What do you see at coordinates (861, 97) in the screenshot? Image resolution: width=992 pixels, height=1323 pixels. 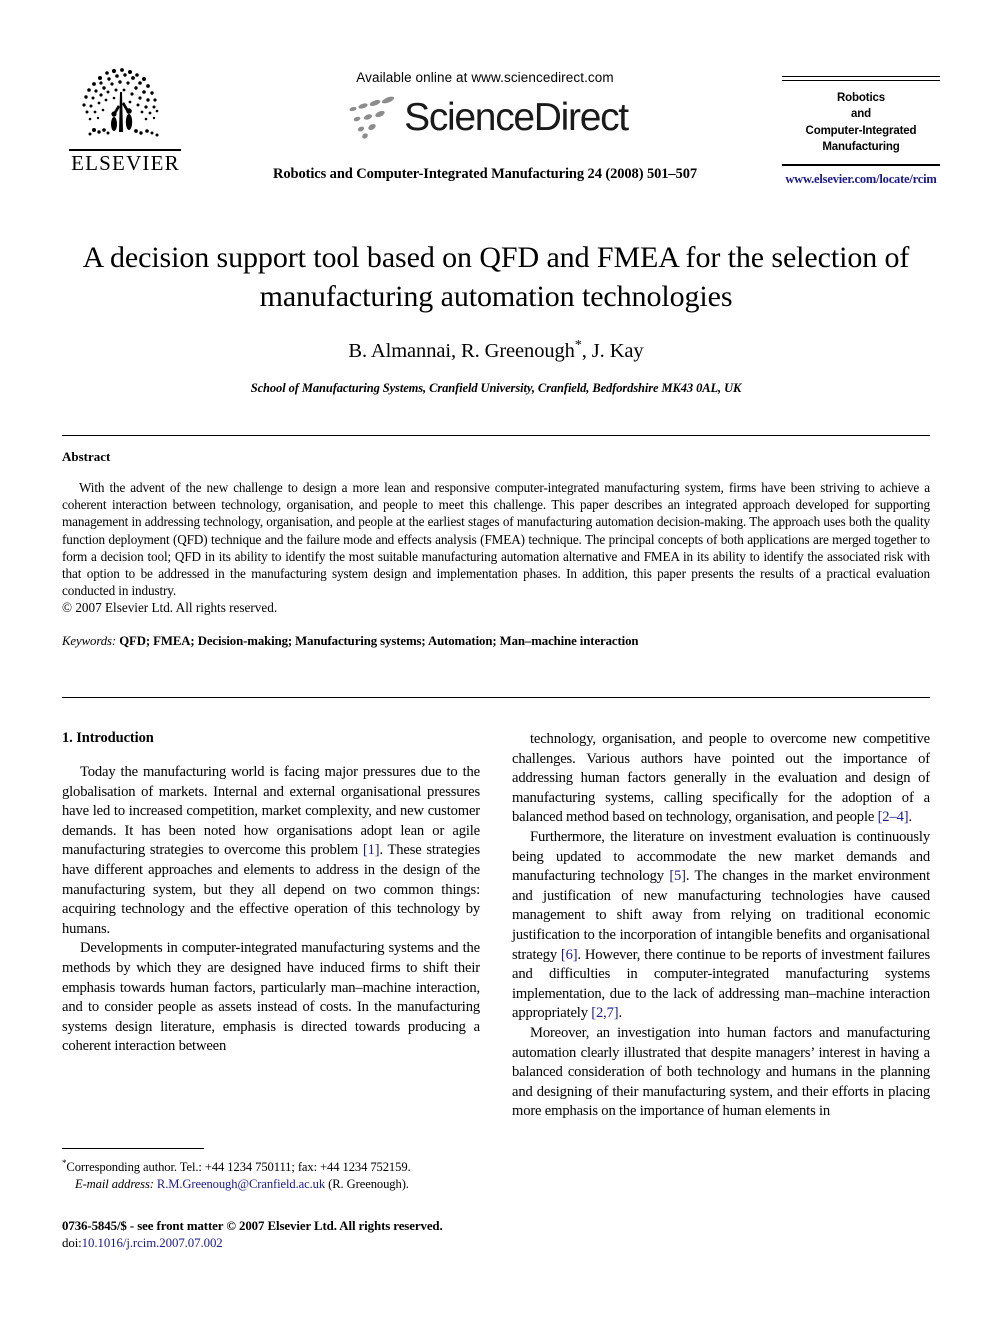 I see `journal-box-line-1: Robotics` at bounding box center [861, 97].